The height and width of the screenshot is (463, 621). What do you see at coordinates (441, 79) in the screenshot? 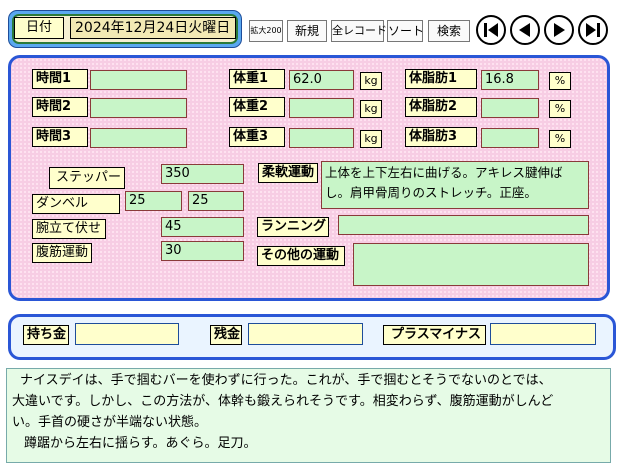
I see `bodyfat1-label: 体脂肪1` at bounding box center [441, 79].